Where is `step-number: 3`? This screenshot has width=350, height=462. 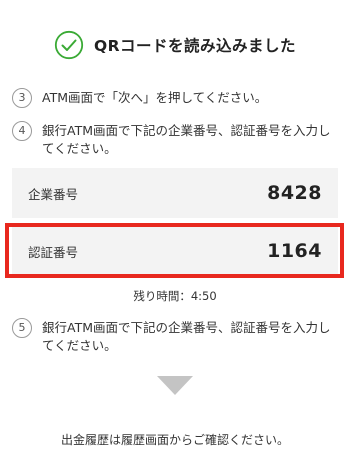
step-number: 3 is located at coordinates (22, 98).